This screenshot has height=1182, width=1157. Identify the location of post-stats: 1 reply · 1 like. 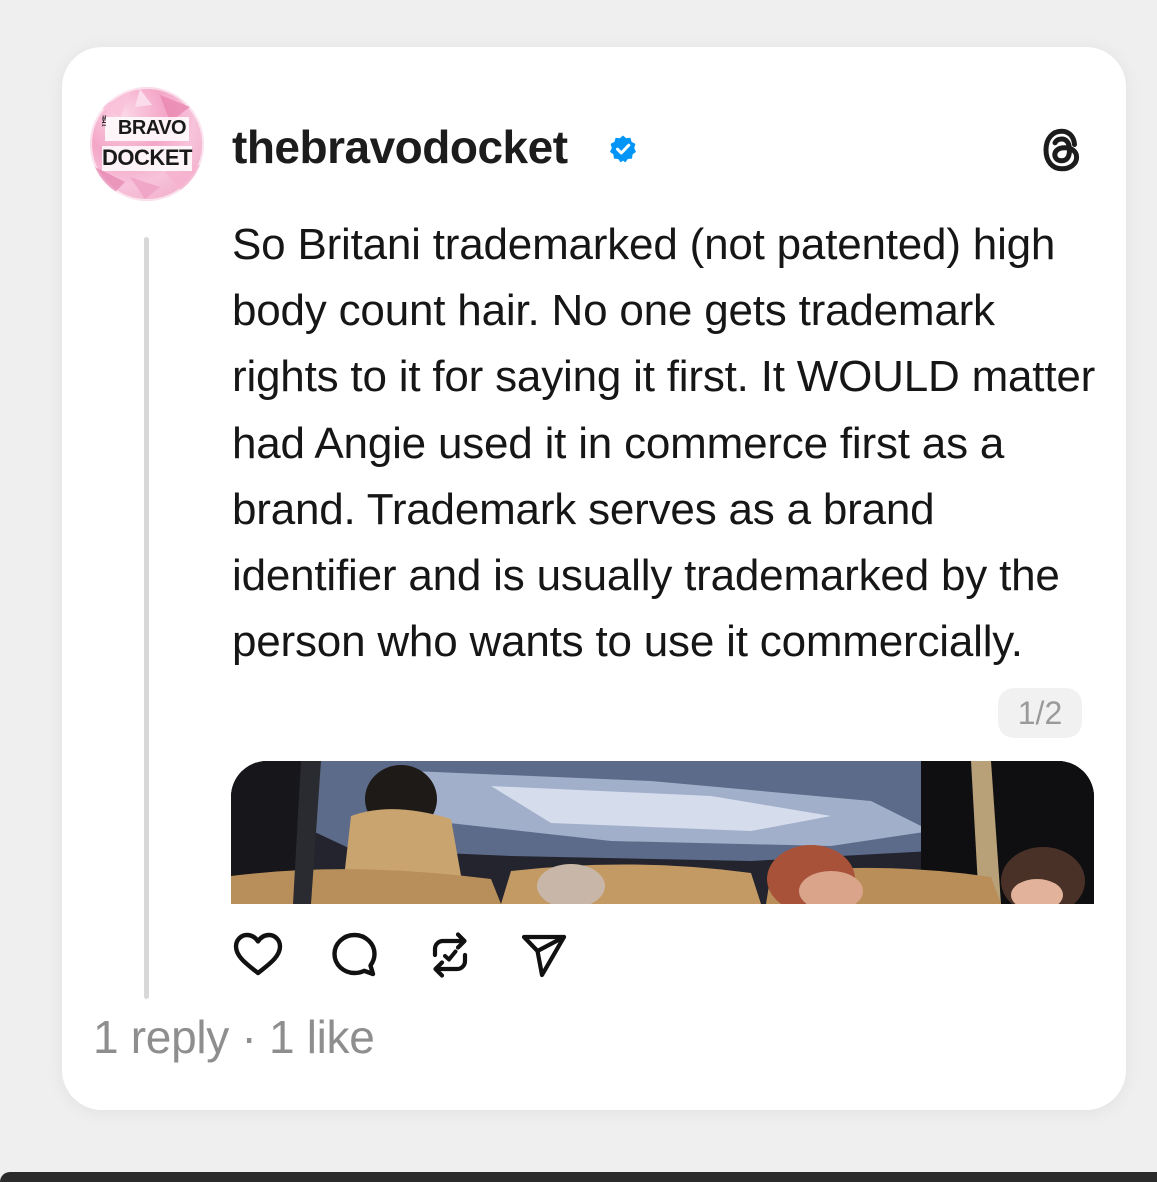
(234, 1037).